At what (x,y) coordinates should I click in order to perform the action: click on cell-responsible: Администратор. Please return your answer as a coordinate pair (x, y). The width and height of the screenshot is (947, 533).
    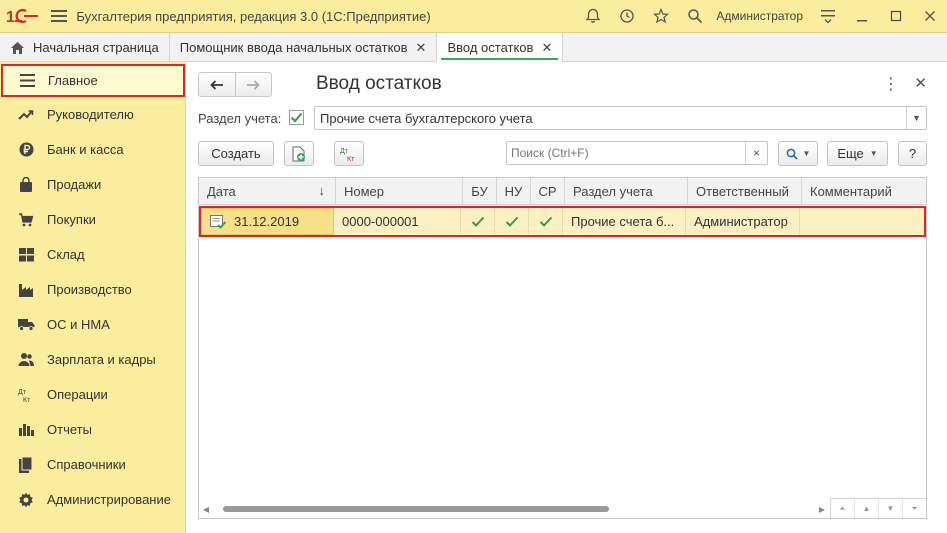
    Looking at the image, I should click on (743, 221).